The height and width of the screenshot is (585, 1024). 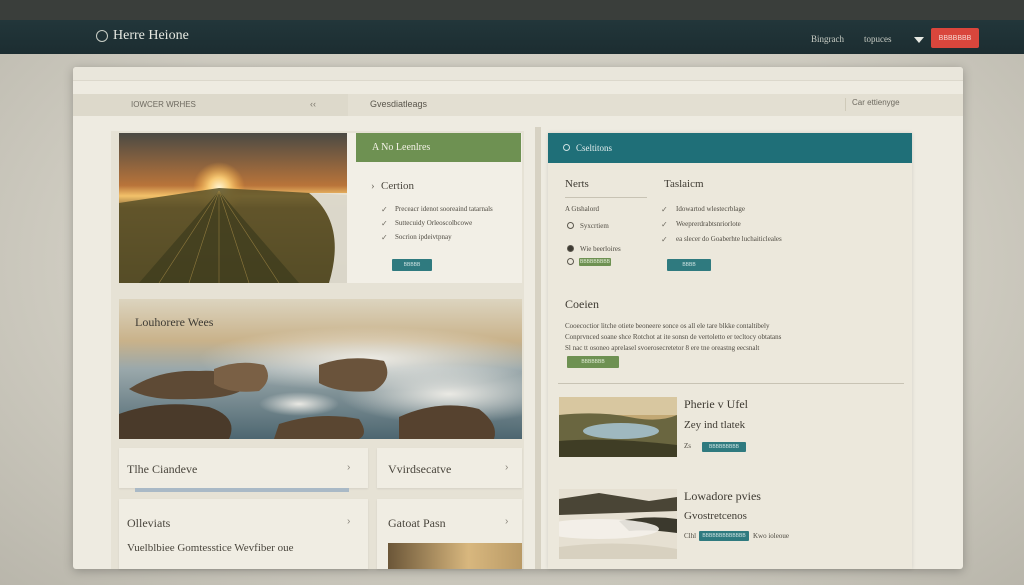 I want to click on panel-item-1-tag: Zs, so click(x=687, y=446).